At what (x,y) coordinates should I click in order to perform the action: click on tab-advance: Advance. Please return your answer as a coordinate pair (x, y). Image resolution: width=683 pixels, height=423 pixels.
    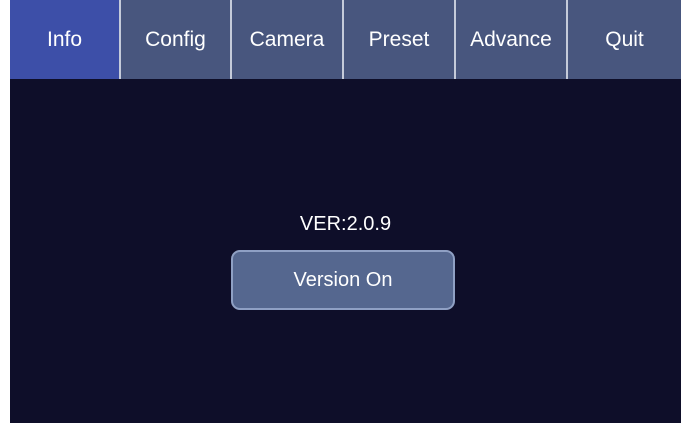
    Looking at the image, I should click on (512, 39).